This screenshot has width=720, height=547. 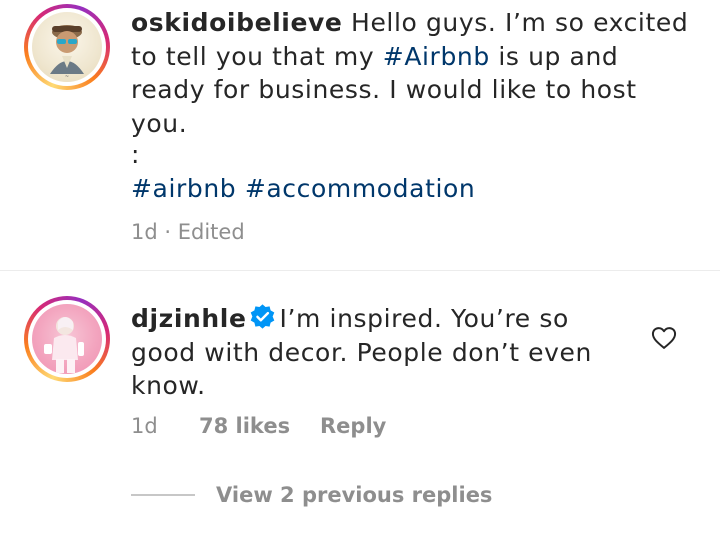 I want to click on comment-text-line3: know., so click(x=168, y=385).